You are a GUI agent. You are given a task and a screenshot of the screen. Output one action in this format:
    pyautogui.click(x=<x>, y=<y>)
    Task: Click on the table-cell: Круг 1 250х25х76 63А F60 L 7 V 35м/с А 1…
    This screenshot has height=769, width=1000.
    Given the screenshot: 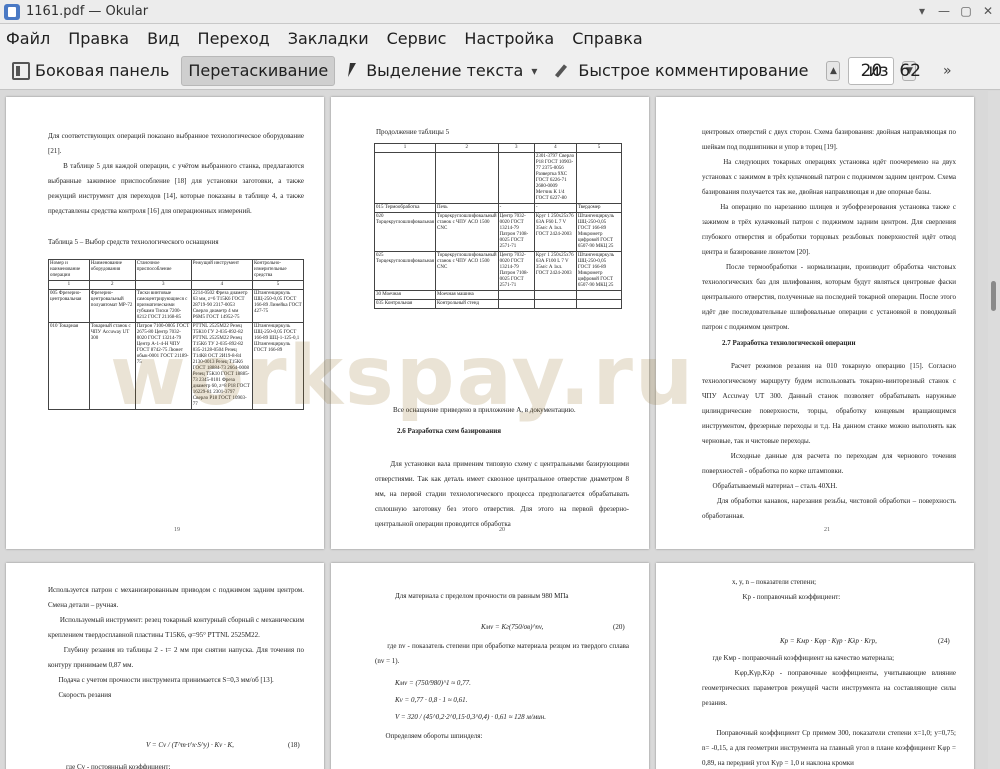 What is the action you would take?
    pyautogui.click(x=555, y=232)
    